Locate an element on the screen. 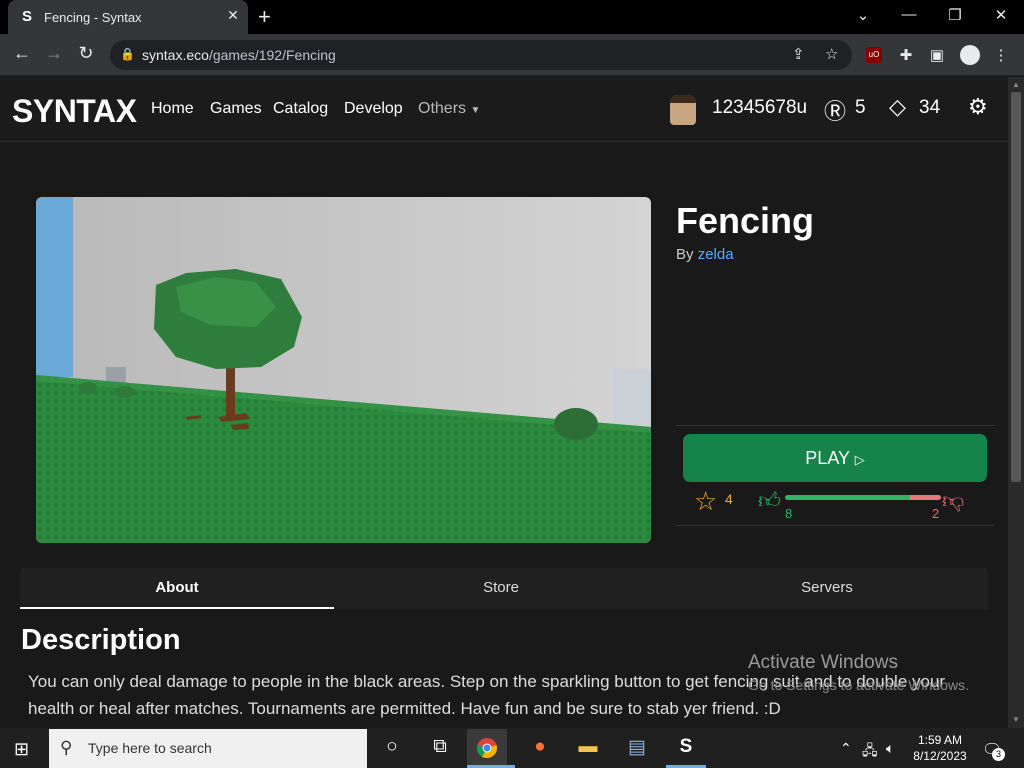 The height and width of the screenshot is (768, 1024). new-tab-icon: + is located at coordinates (264, 17).